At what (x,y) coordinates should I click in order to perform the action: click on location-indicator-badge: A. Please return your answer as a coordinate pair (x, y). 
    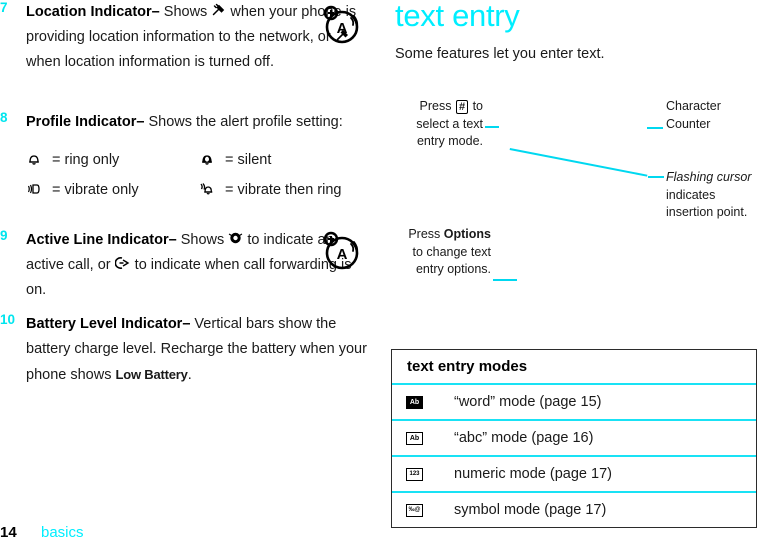
    Looking at the image, I should click on (343, 25).